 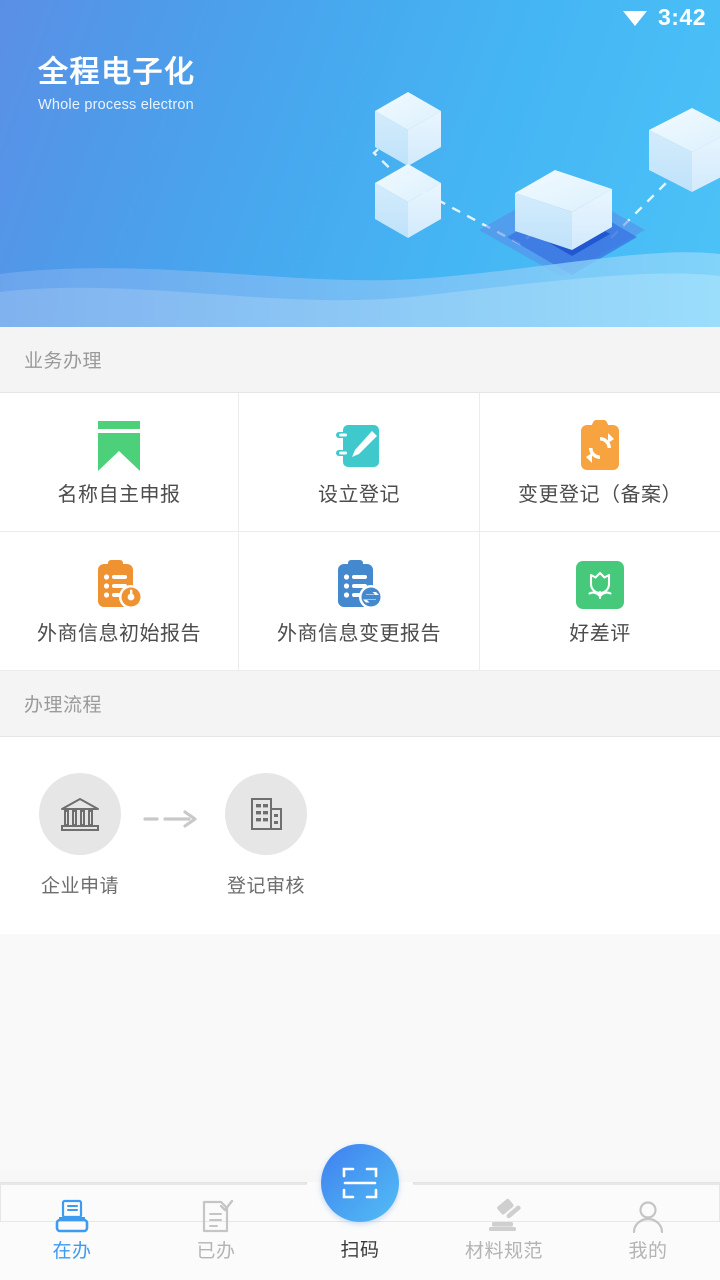 What do you see at coordinates (63, 705) in the screenshot?
I see `flow-section-title: 办理流程` at bounding box center [63, 705].